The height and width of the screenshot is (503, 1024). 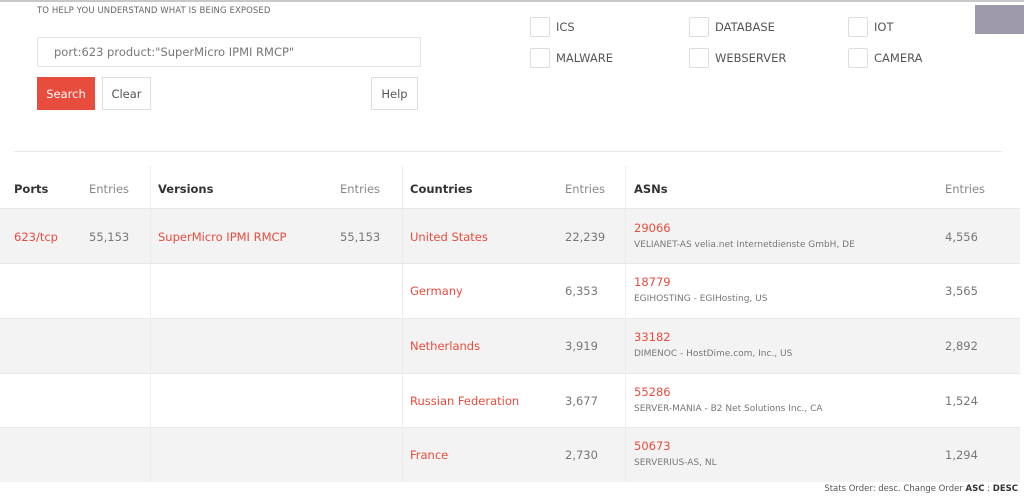 I want to click on country-link: Germany, so click(x=436, y=291).